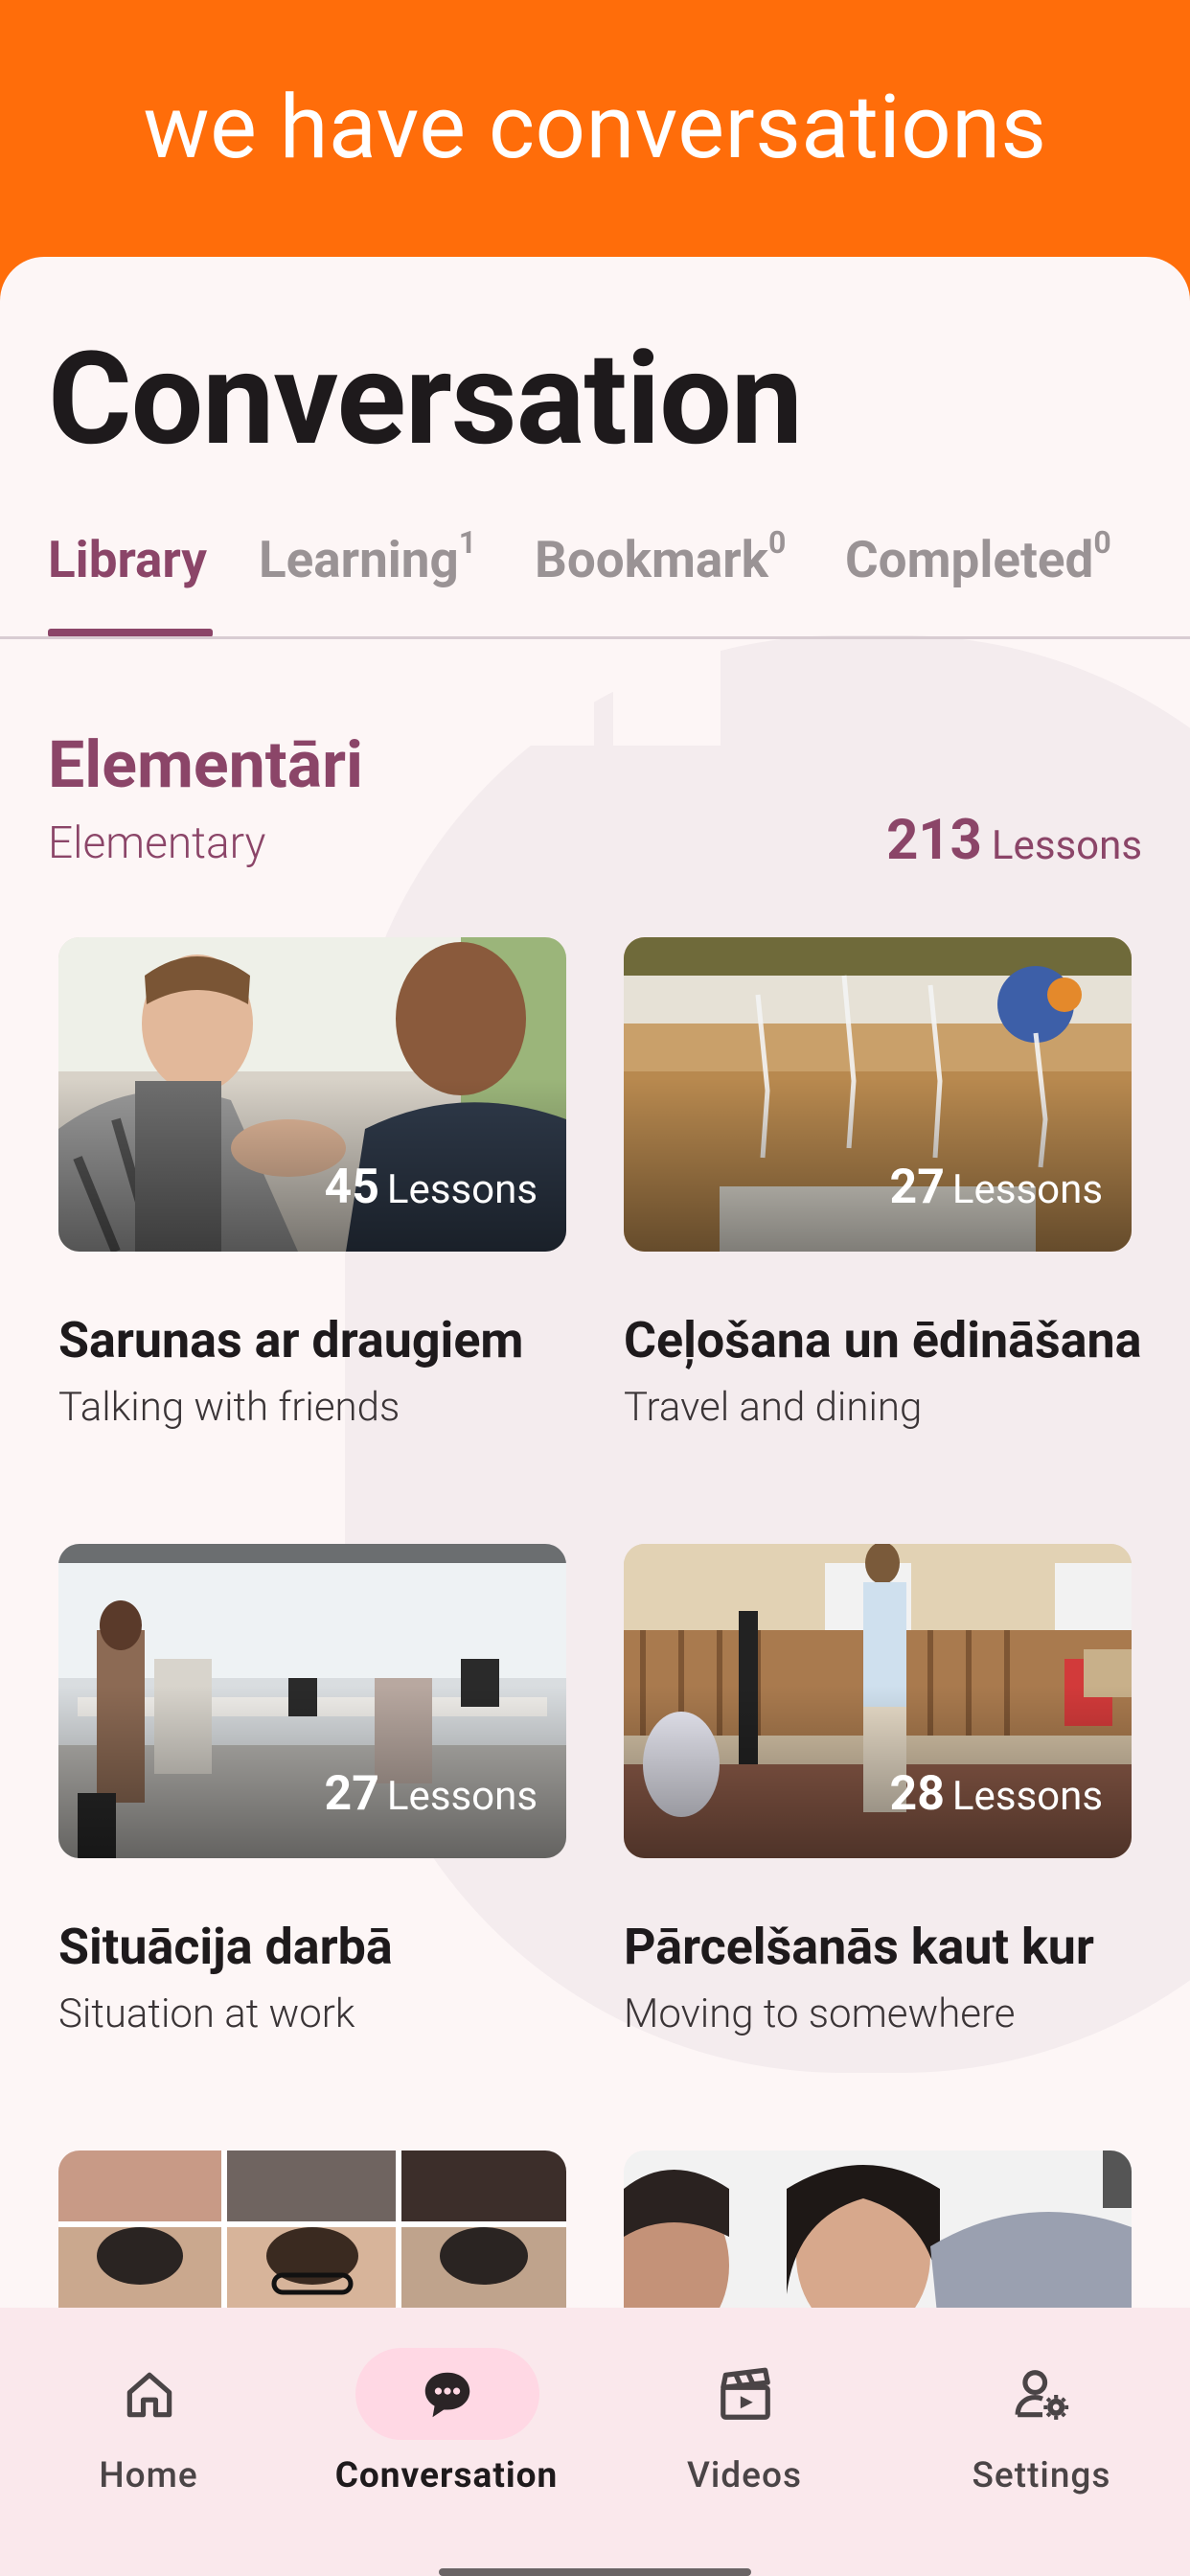 The height and width of the screenshot is (2576, 1190). Describe the element at coordinates (128, 559) in the screenshot. I see `tab-label: Library` at that location.